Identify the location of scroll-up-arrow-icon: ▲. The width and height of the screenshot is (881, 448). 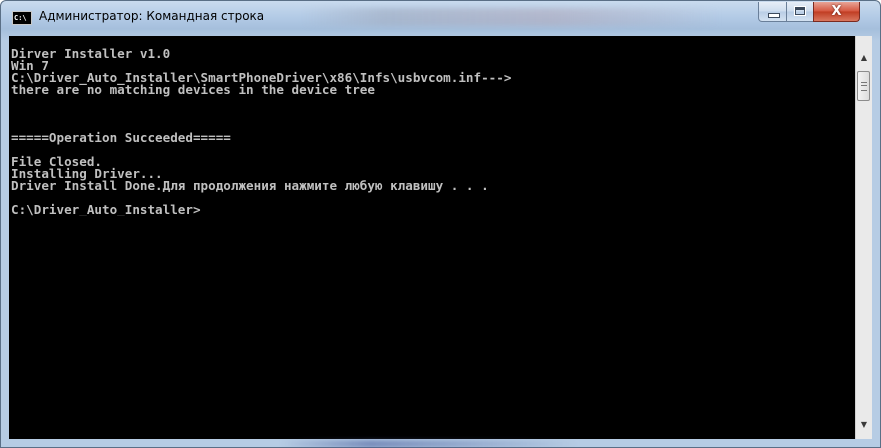
(864, 58).